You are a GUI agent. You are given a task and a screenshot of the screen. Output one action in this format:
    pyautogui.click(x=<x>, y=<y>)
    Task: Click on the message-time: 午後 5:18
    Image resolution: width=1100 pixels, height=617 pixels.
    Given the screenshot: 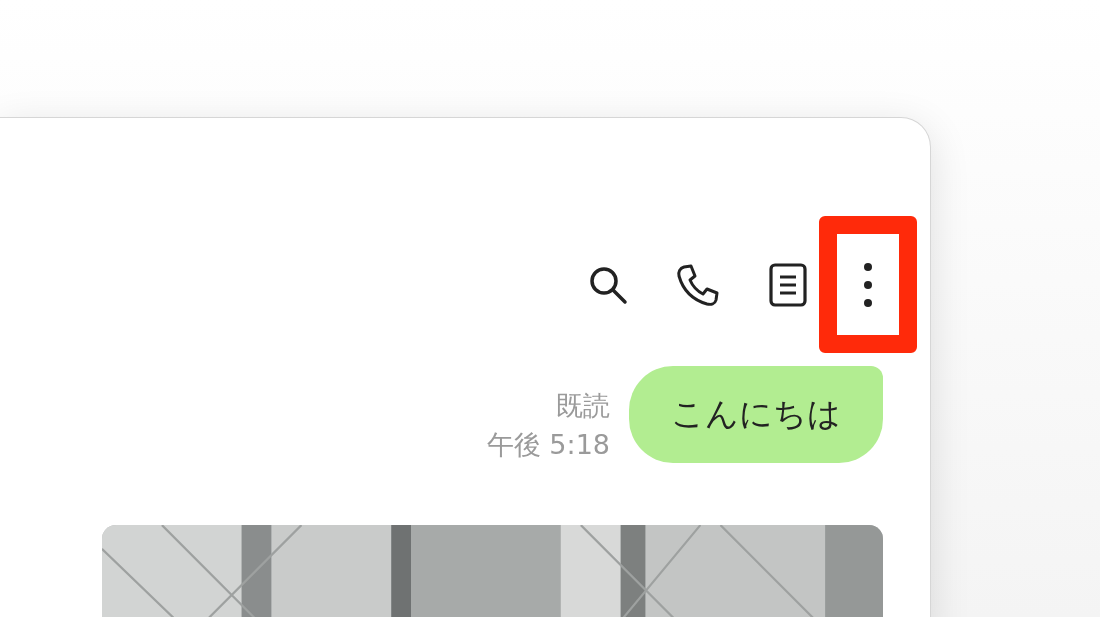 What is the action you would take?
    pyautogui.click(x=548, y=444)
    